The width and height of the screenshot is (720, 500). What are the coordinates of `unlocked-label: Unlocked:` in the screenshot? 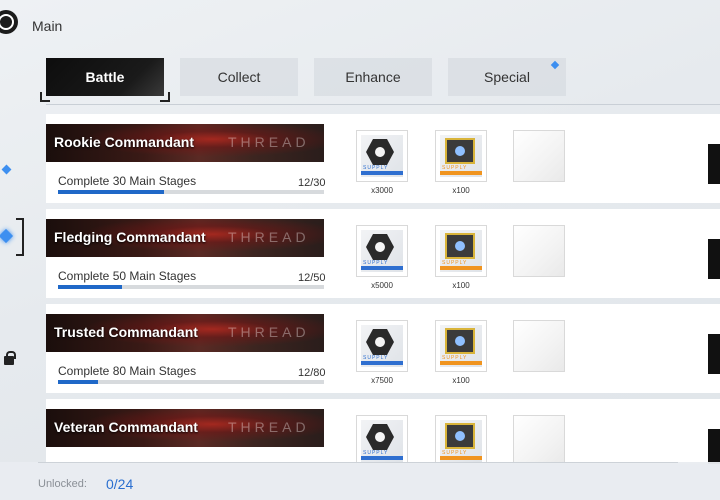 It's located at (62, 484).